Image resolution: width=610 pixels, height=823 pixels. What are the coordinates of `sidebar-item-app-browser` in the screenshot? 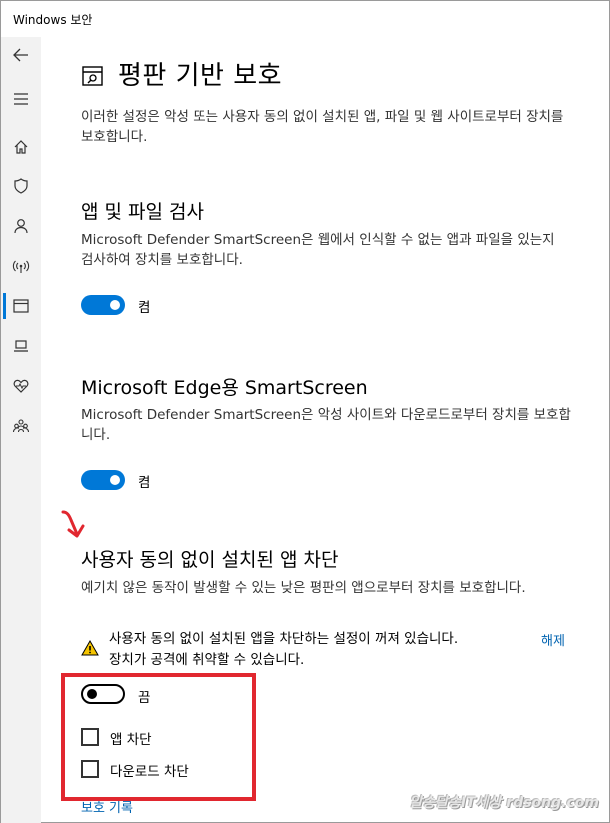 It's located at (21, 306).